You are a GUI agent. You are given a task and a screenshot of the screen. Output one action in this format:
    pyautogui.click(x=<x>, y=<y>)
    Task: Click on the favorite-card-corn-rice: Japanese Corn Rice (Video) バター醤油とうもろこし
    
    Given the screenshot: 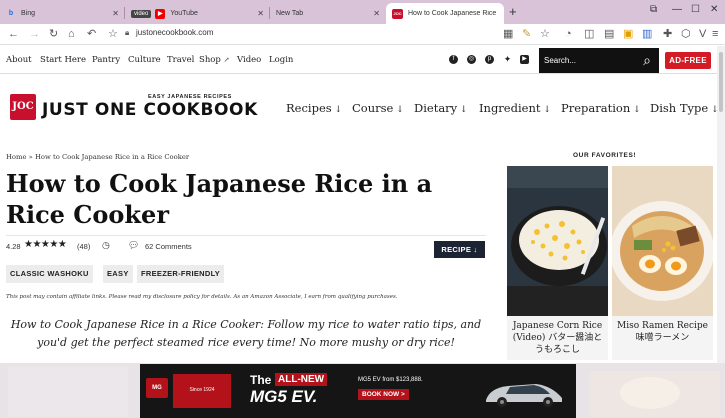 What is the action you would take?
    pyautogui.click(x=557, y=263)
    